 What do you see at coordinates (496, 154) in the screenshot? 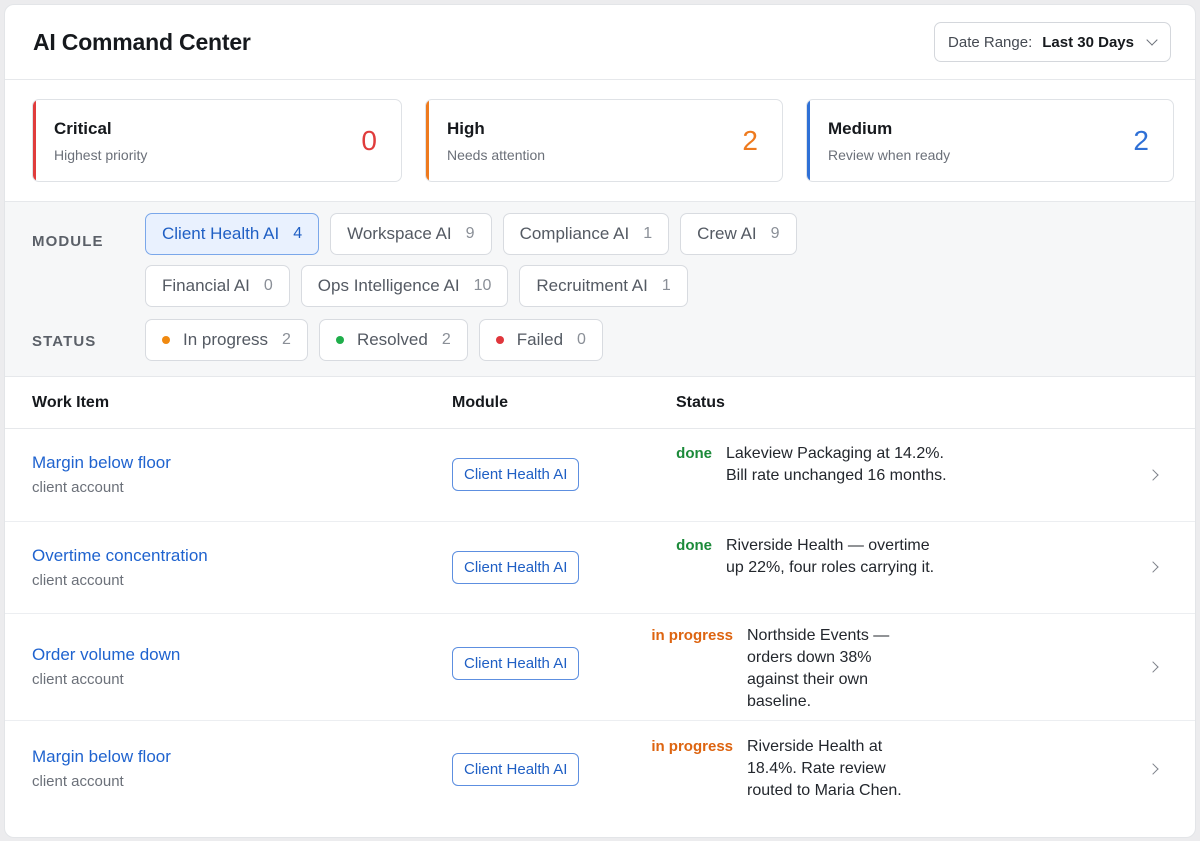
I see `card-subtitle: Needs attention` at bounding box center [496, 154].